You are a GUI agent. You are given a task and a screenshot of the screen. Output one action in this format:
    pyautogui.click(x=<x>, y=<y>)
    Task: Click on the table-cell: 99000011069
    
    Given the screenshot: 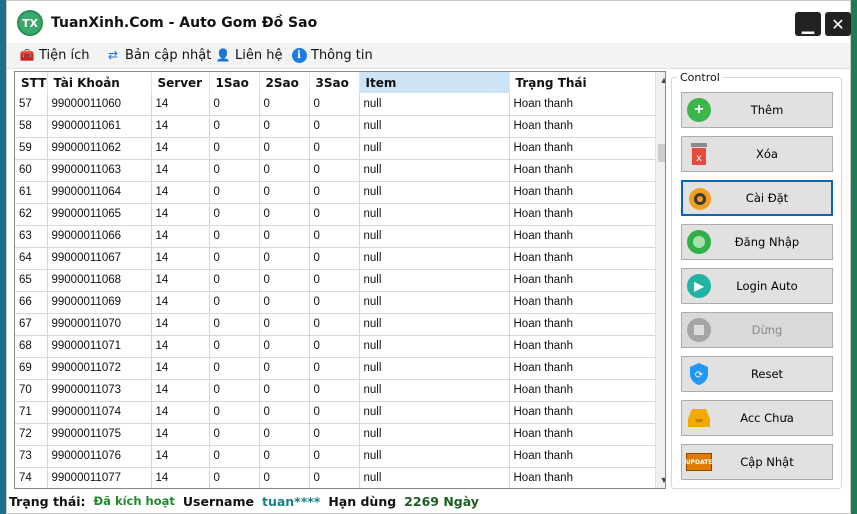 What is the action you would take?
    pyautogui.click(x=99, y=302)
    